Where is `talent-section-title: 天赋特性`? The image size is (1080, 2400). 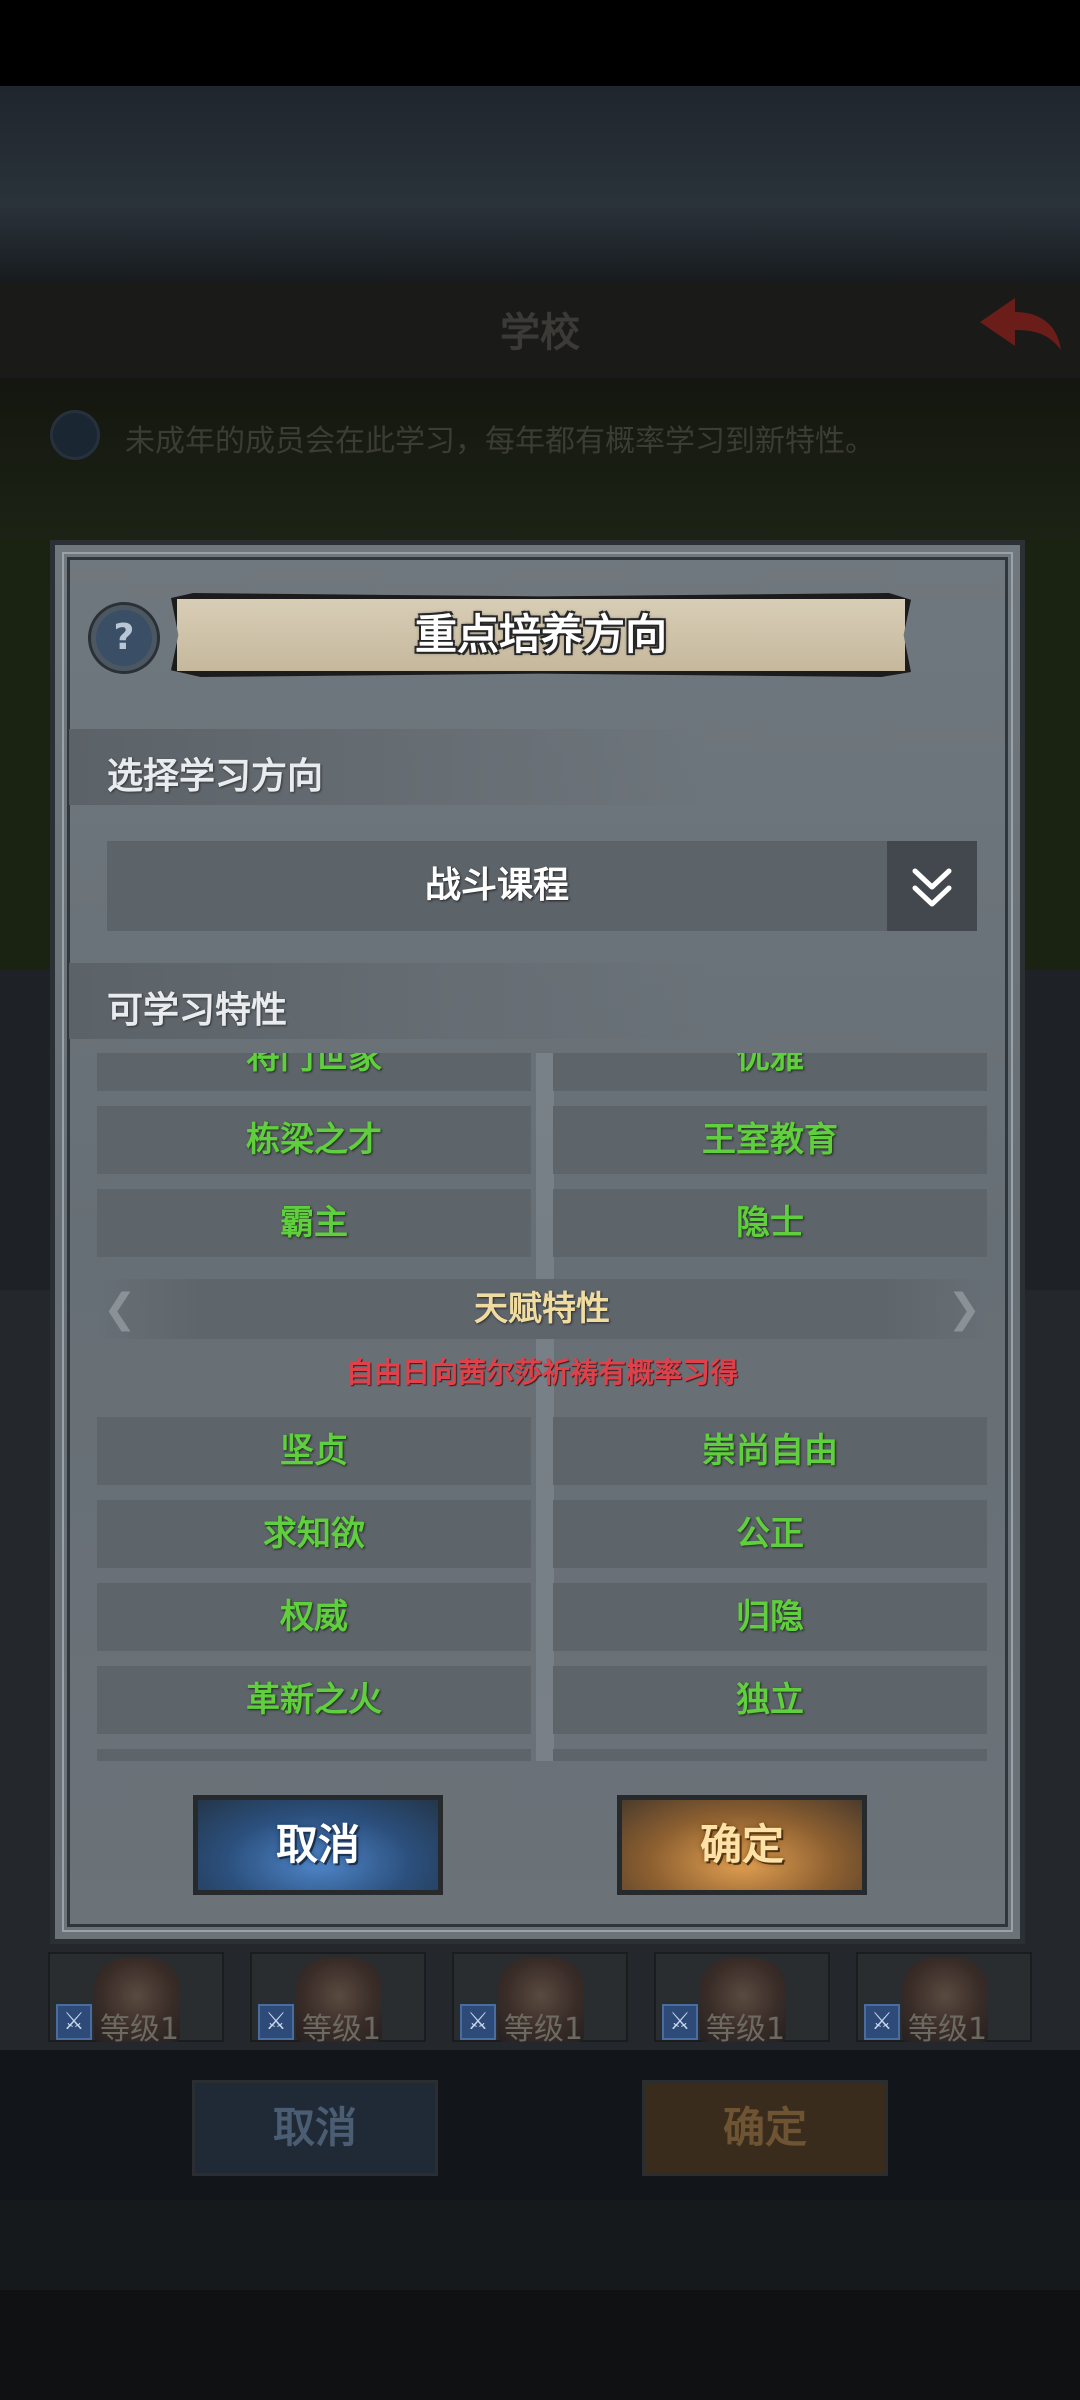 talent-section-title: 天赋特性 is located at coordinates (542, 1309).